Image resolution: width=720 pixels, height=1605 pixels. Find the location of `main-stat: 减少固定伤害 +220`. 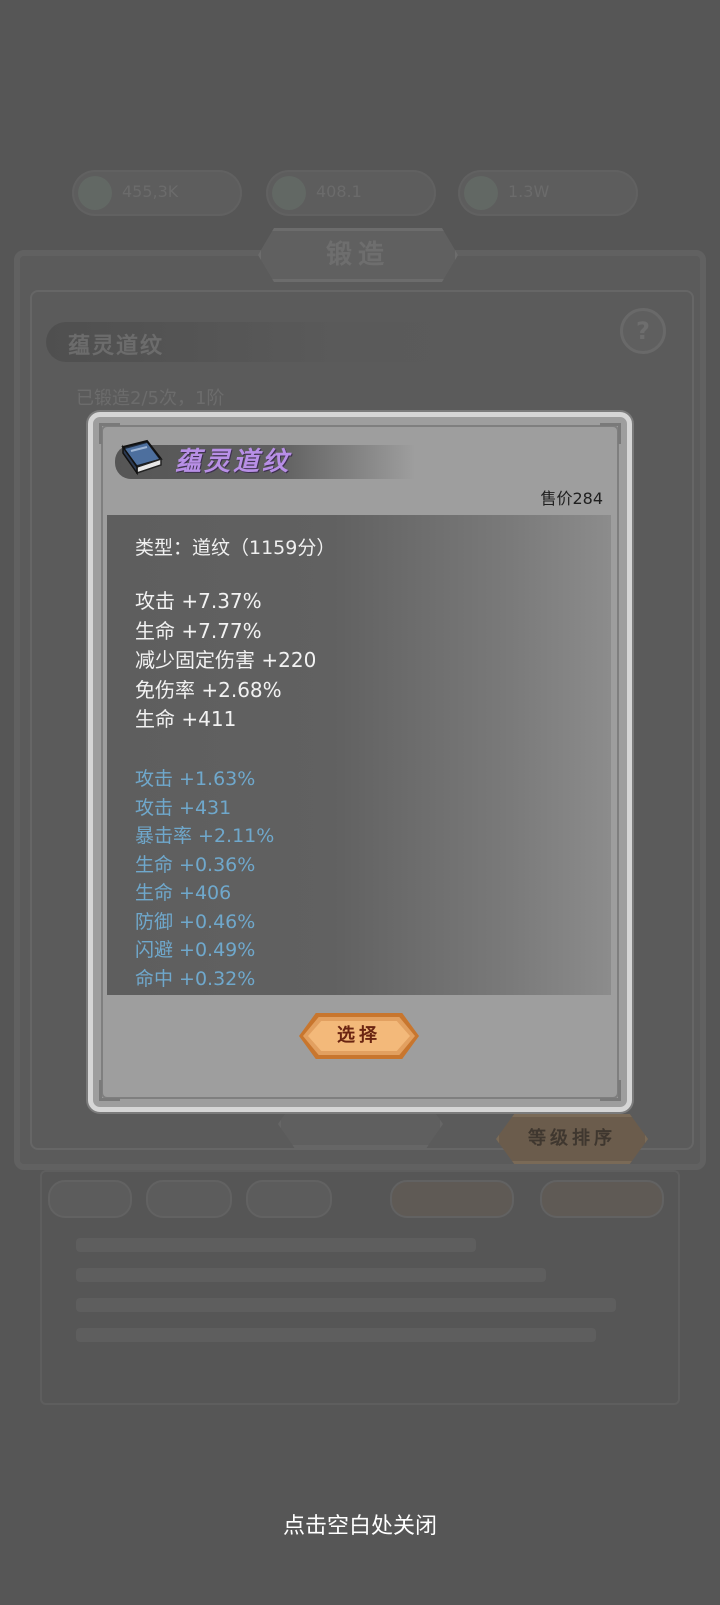

main-stat: 减少固定伤害 +220 is located at coordinates (226, 660).